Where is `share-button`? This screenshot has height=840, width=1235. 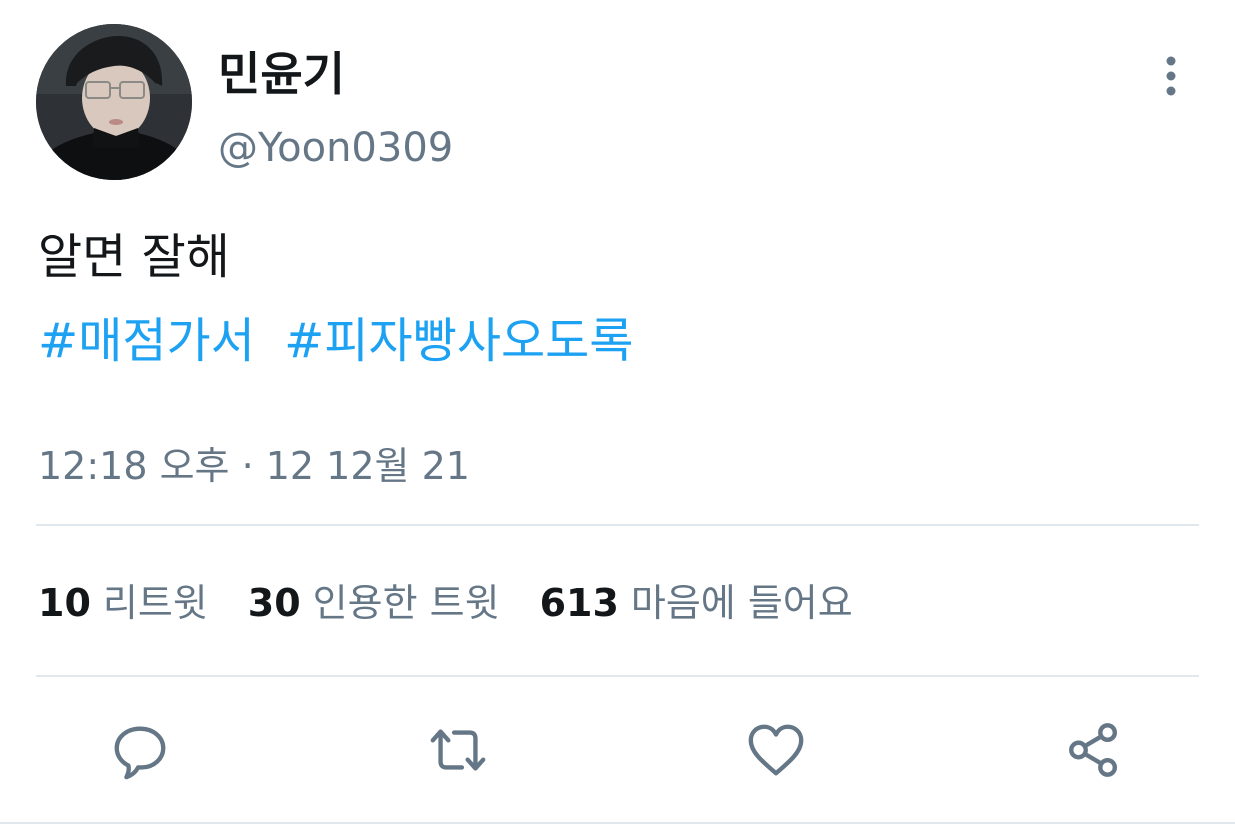
share-button is located at coordinates (1094, 750).